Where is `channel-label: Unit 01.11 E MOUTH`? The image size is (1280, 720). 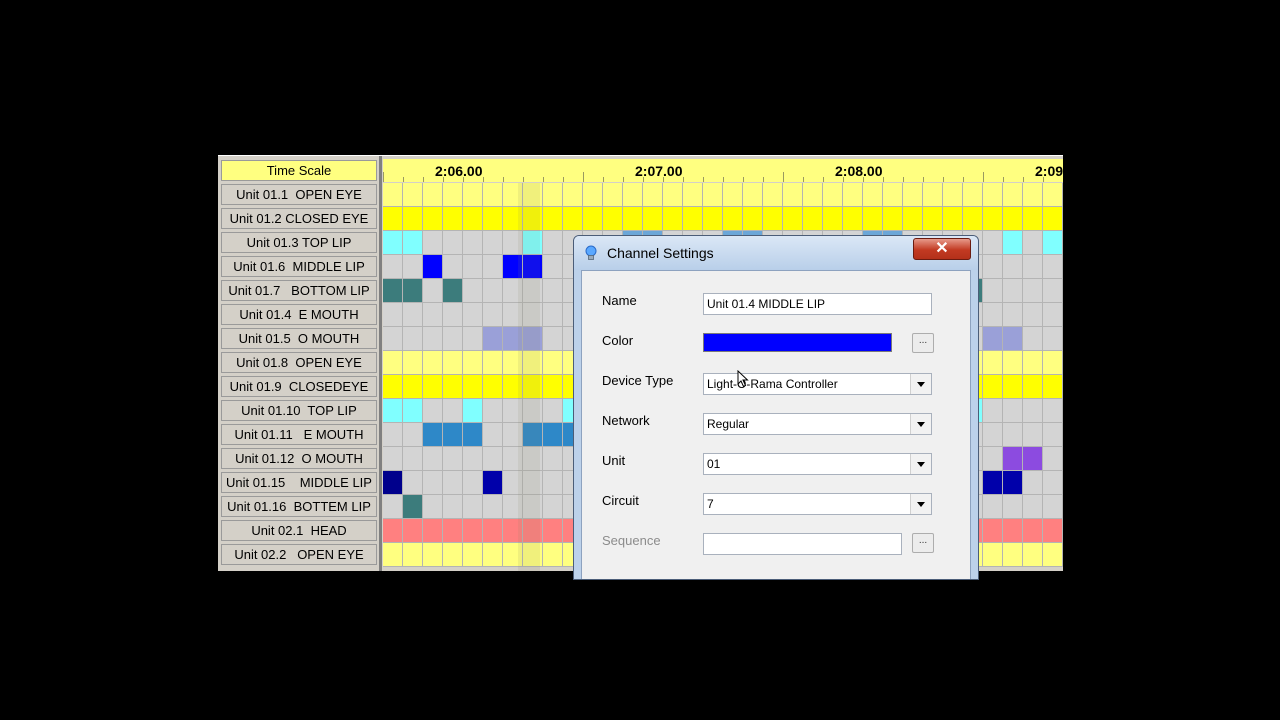 channel-label: Unit 01.11 E MOUTH is located at coordinates (299, 434).